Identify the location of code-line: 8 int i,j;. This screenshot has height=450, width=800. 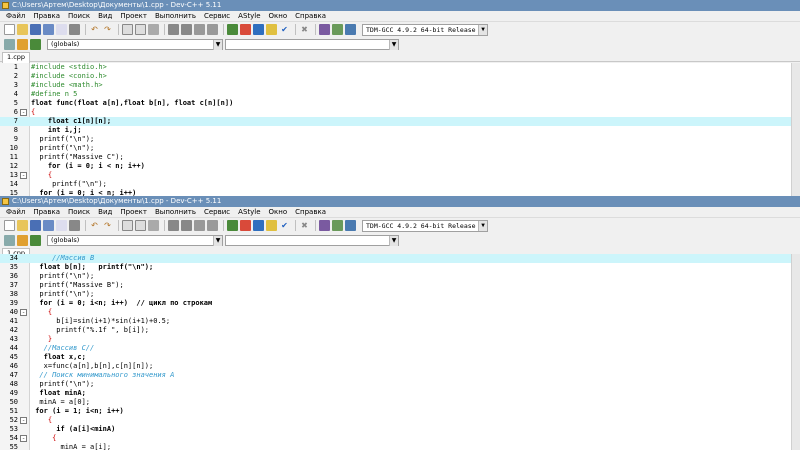
(400, 130).